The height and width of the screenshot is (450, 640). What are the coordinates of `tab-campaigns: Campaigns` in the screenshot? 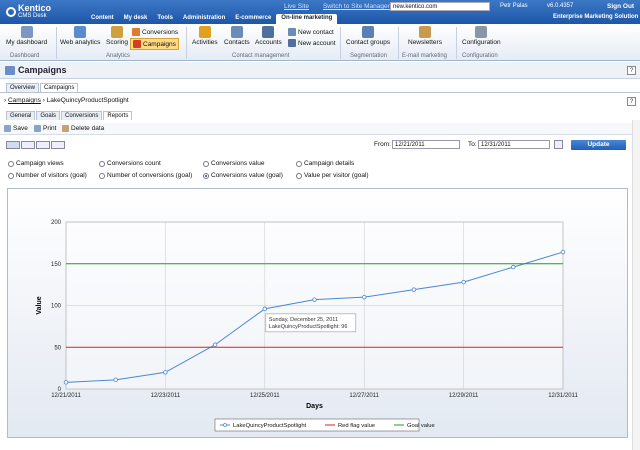 It's located at (59, 87).